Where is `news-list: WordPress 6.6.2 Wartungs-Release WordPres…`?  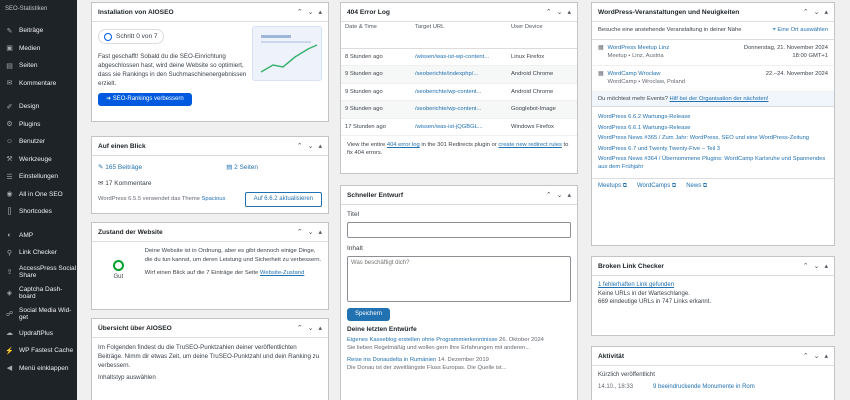
news-list: WordPress 6.6.2 Wartungs-Release WordPres… is located at coordinates (713, 142).